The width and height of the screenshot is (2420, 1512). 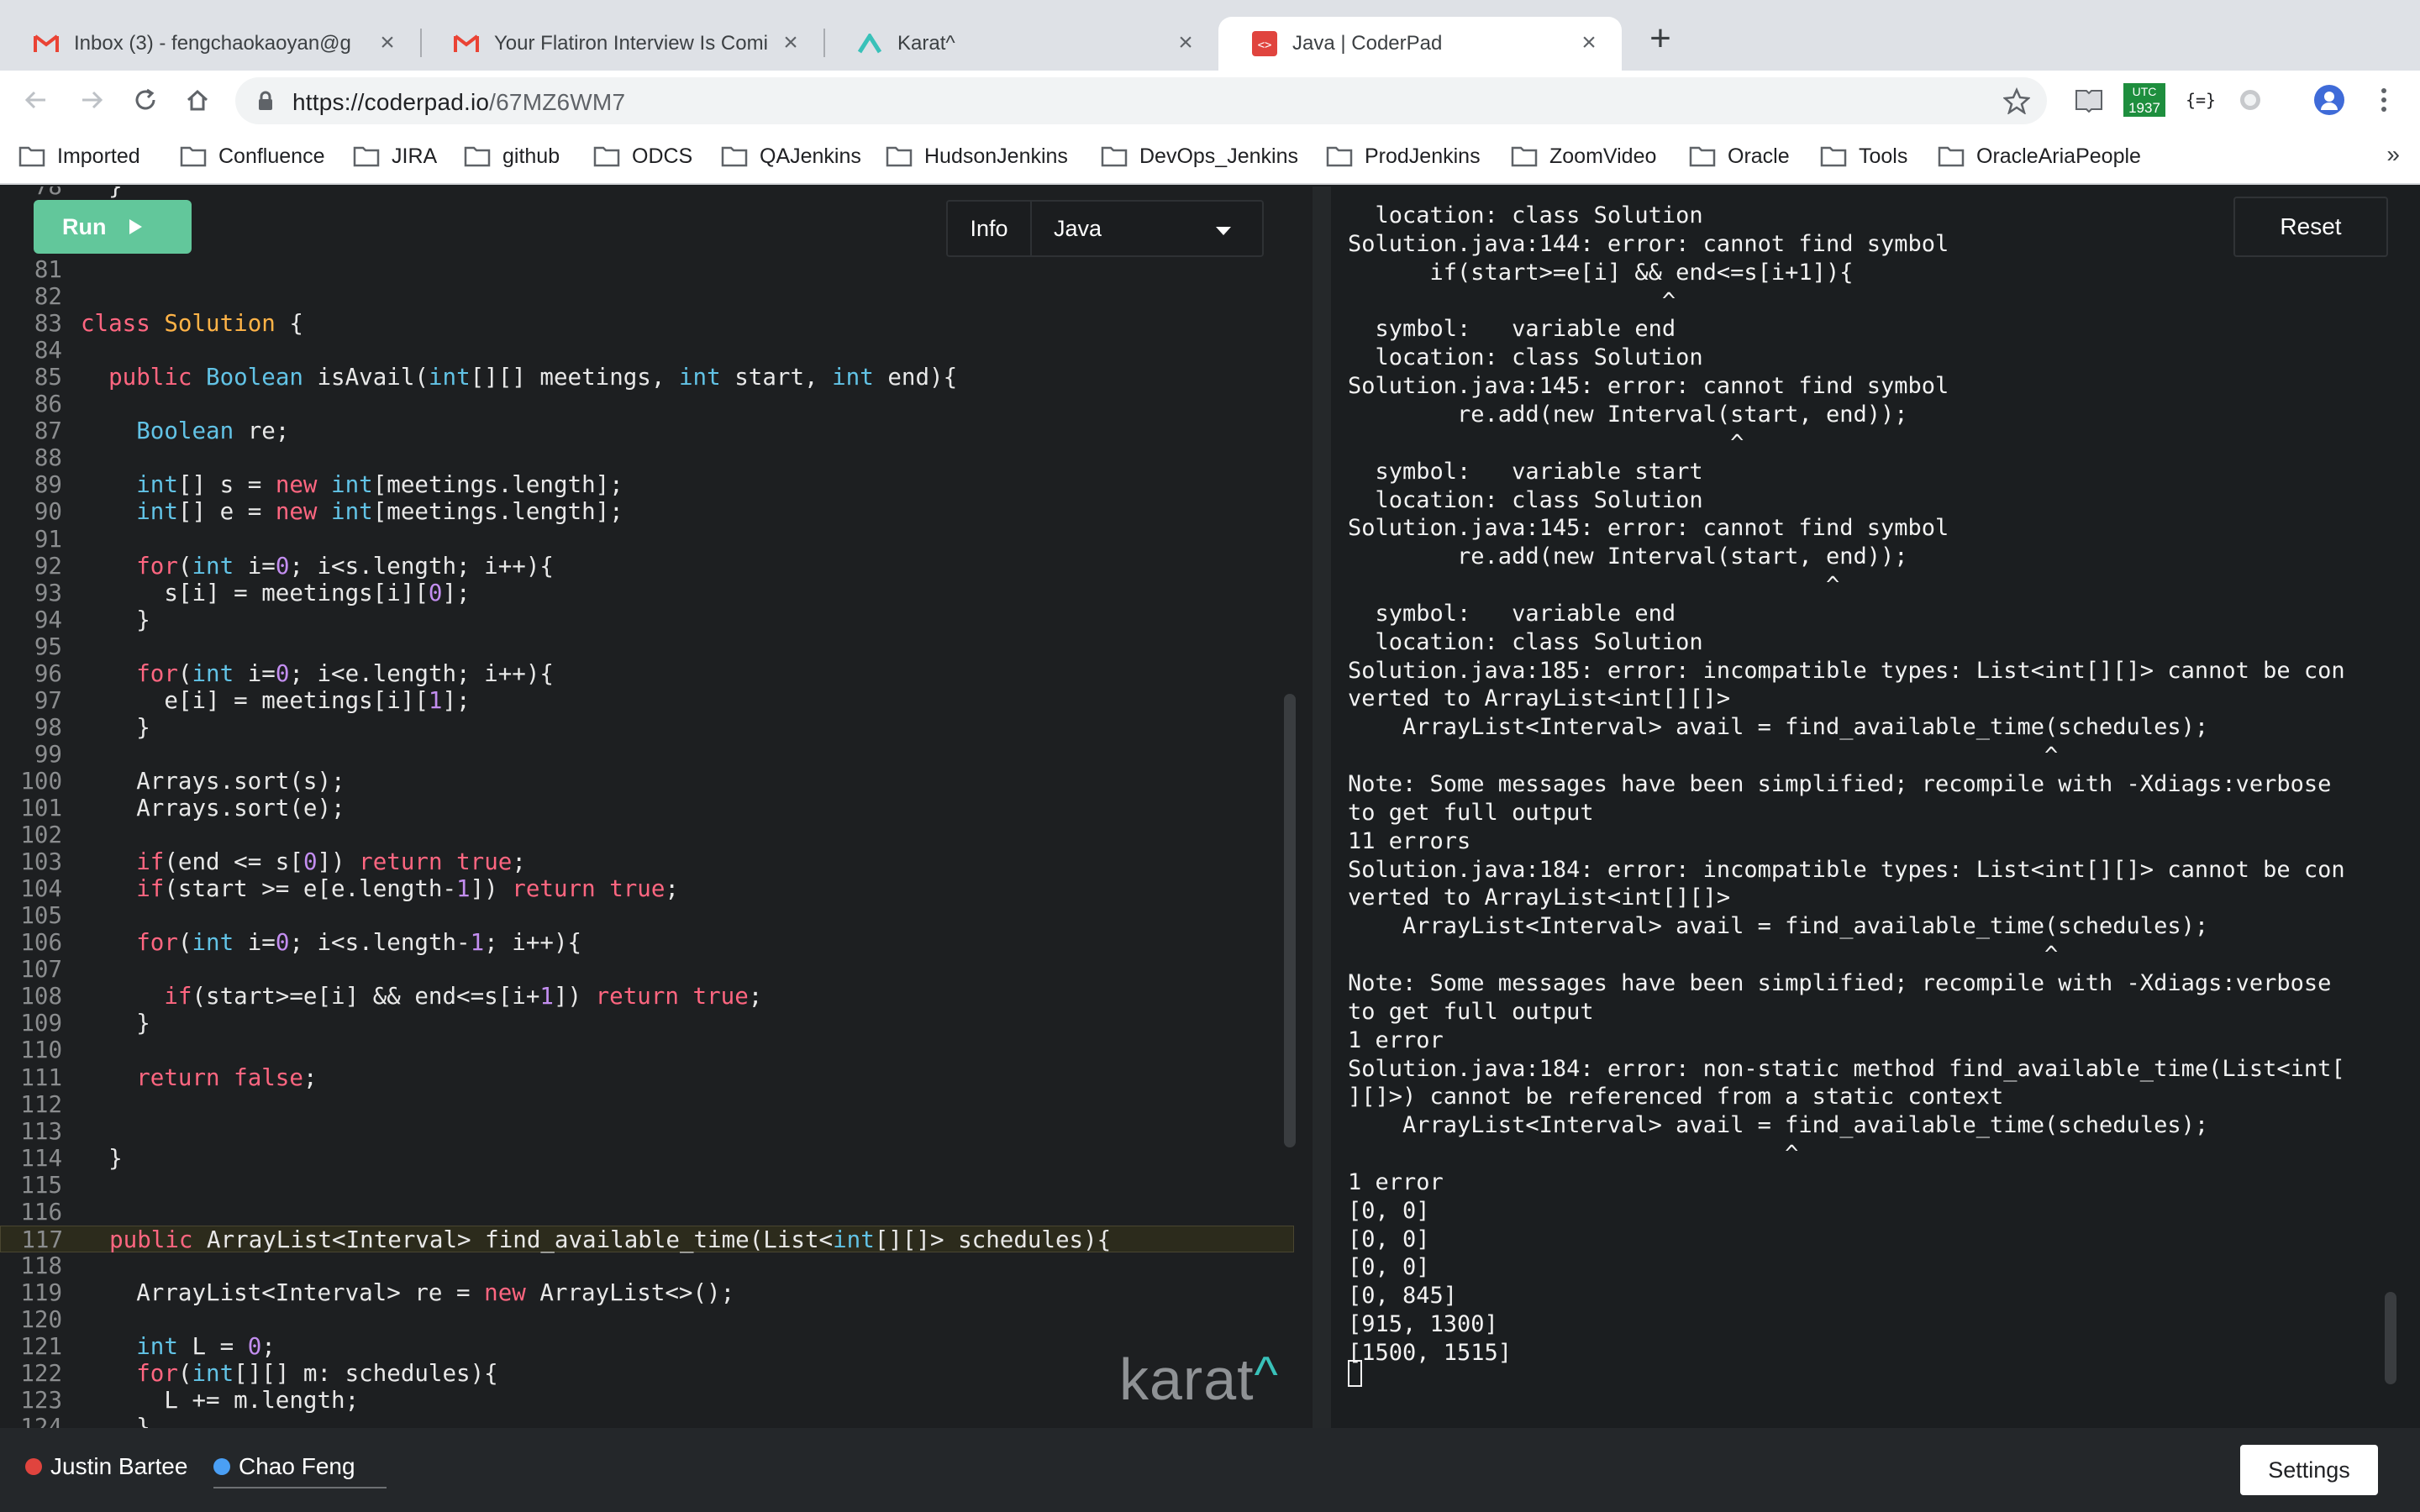 I want to click on code-line: 95, so click(x=647, y=646).